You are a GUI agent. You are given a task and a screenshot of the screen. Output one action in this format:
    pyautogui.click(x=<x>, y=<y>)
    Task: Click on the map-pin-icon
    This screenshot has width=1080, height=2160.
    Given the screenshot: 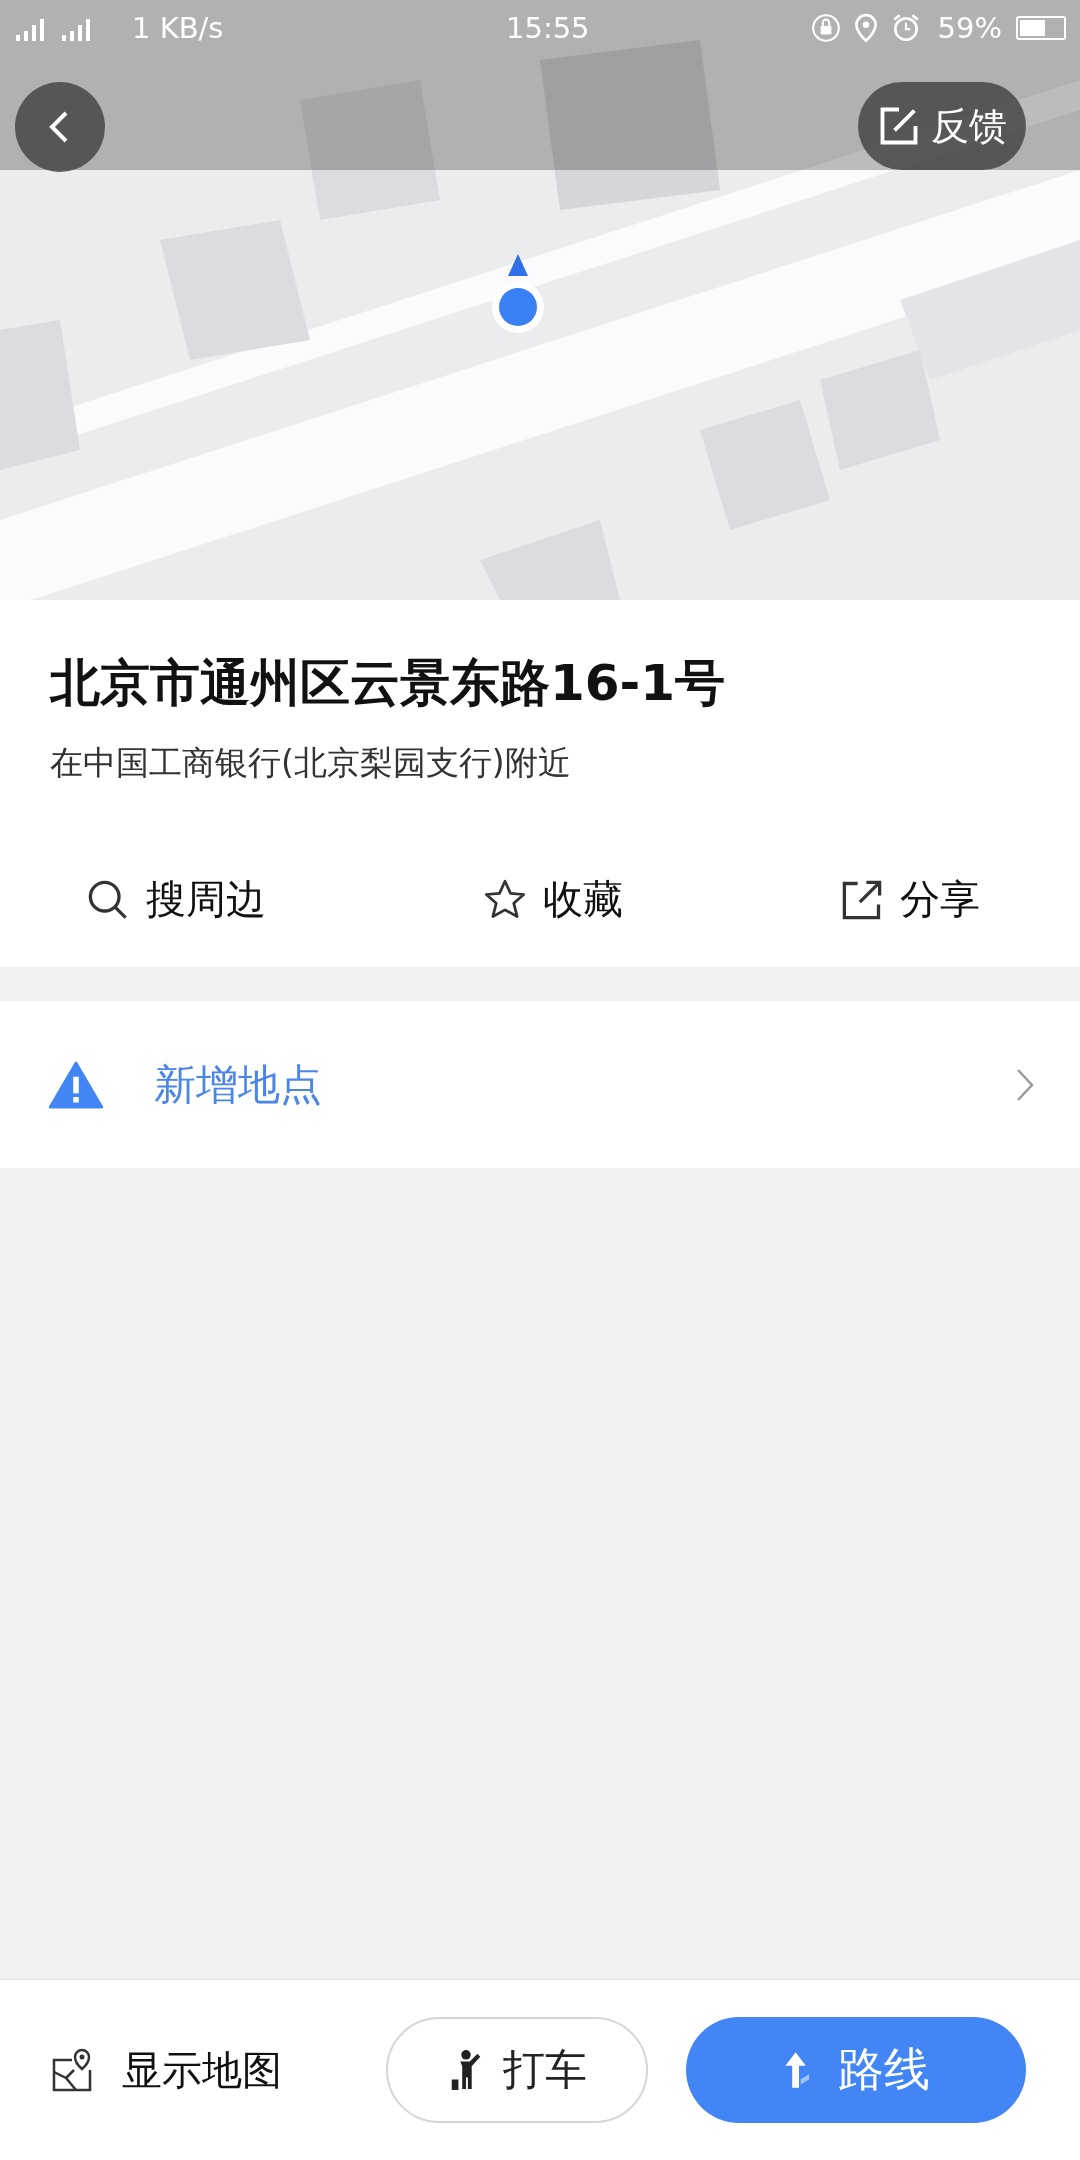 What is the action you would take?
    pyautogui.click(x=72, y=2070)
    